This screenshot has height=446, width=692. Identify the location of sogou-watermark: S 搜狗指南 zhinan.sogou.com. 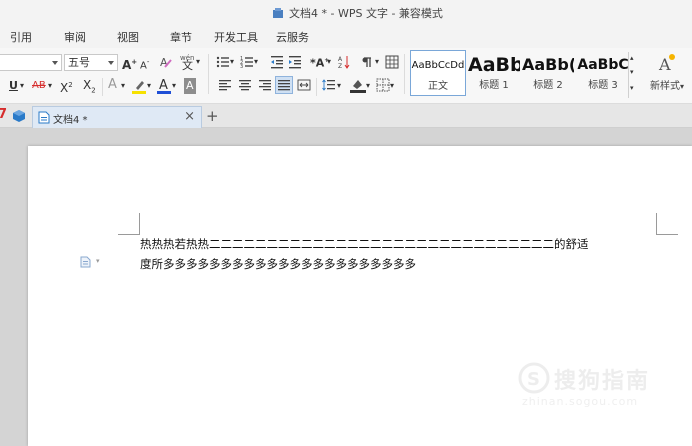
(599, 390).